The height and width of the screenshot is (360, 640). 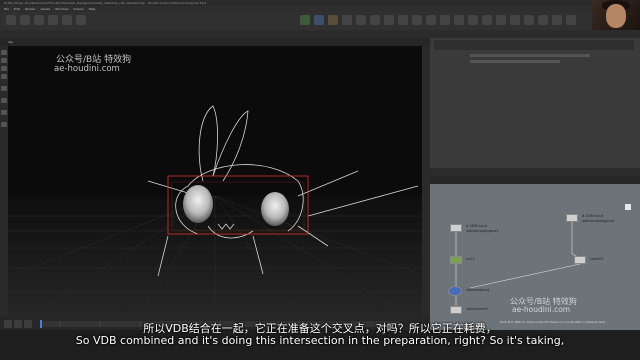 What do you see at coordinates (482, 231) in the screenshot?
I see `node-a-vdb-input-sublabel: vdbfrompolygons1` at bounding box center [482, 231].